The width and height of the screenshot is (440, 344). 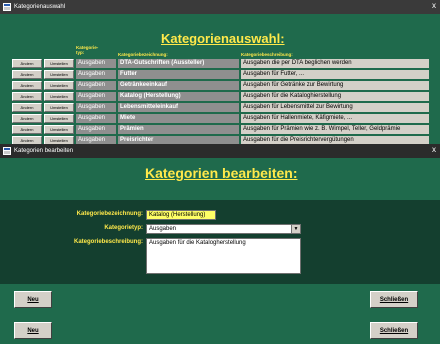 What do you see at coordinates (178, 129) in the screenshot?
I see `category-name-cell: Prämien` at bounding box center [178, 129].